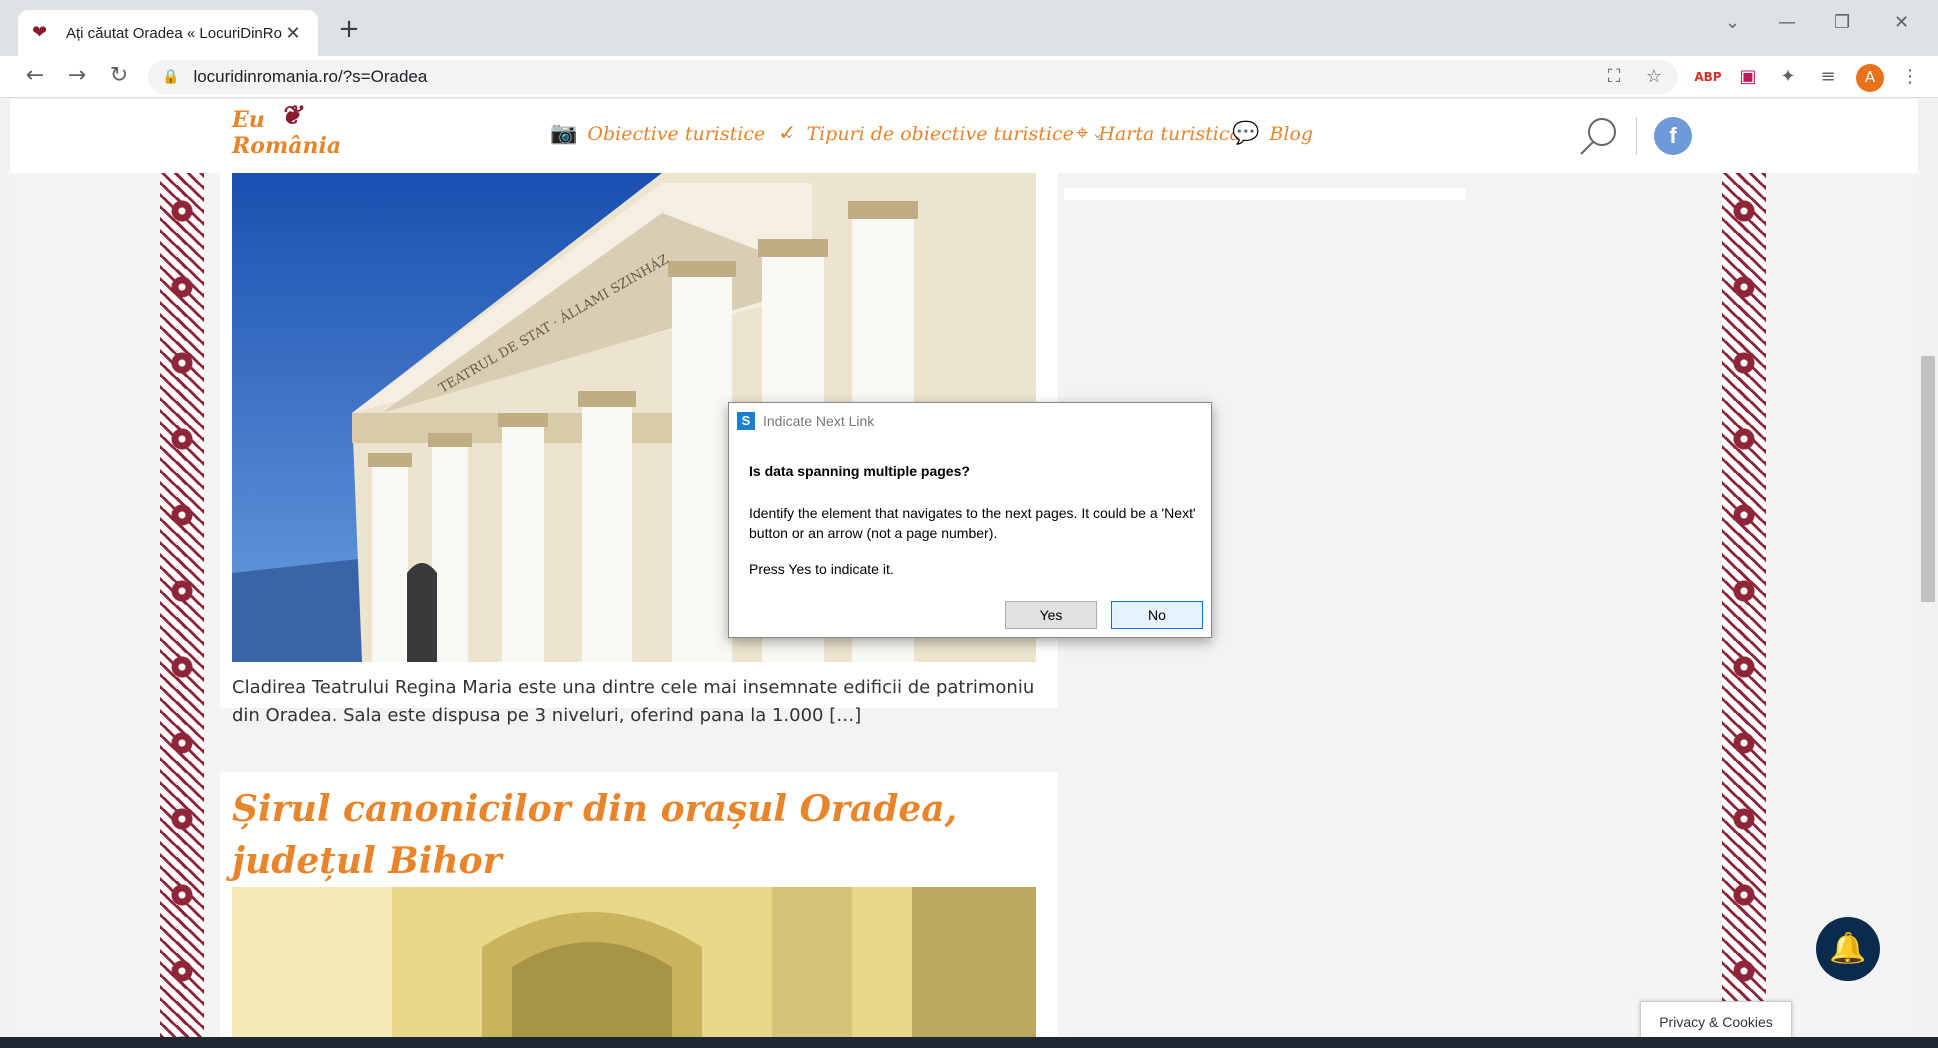  I want to click on dialog-instruction: Press Yes to indicate it., so click(821, 569).